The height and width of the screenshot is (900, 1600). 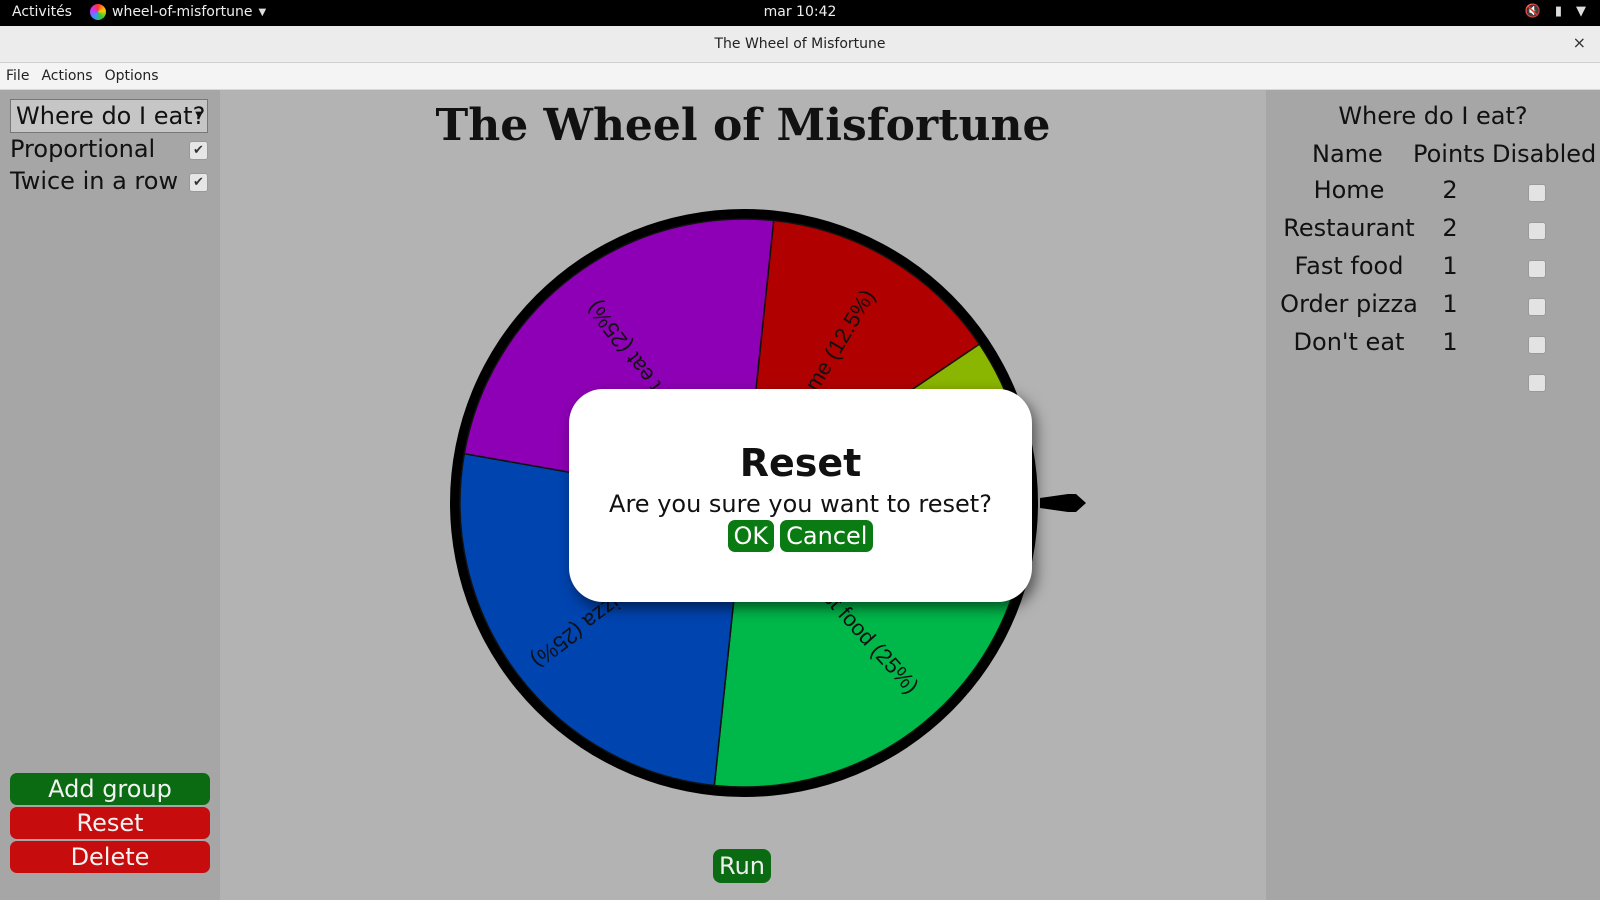 What do you see at coordinates (98, 12) in the screenshot?
I see `app-logo-icon` at bounding box center [98, 12].